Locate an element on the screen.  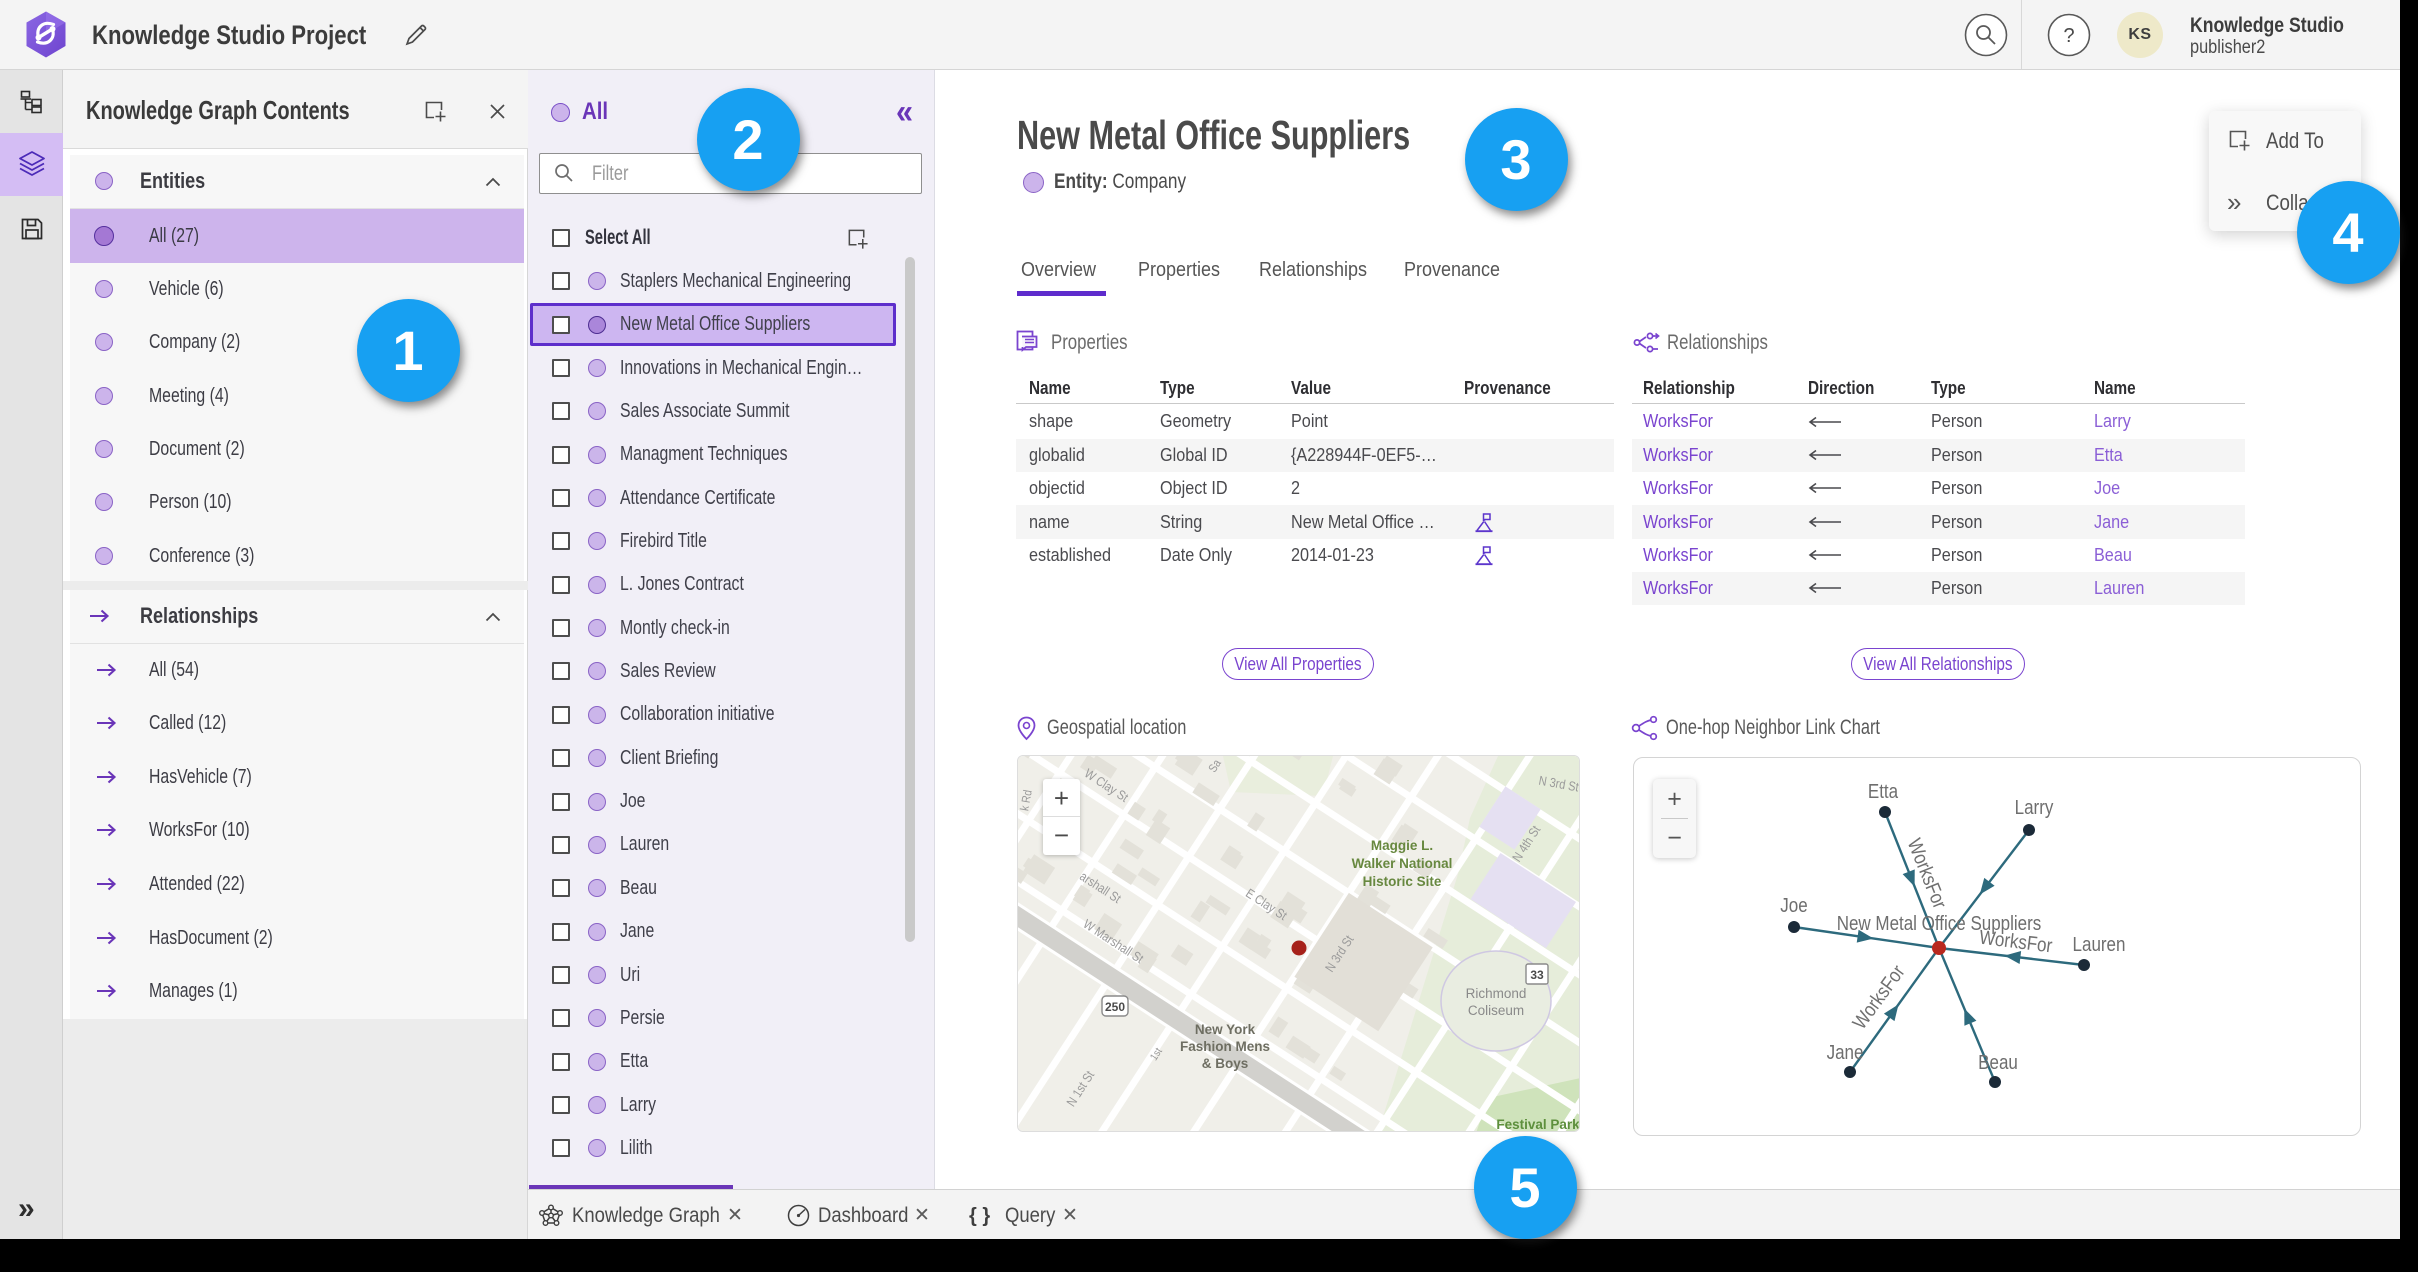
svg-text: & Boys is located at coordinates (1225, 1063).